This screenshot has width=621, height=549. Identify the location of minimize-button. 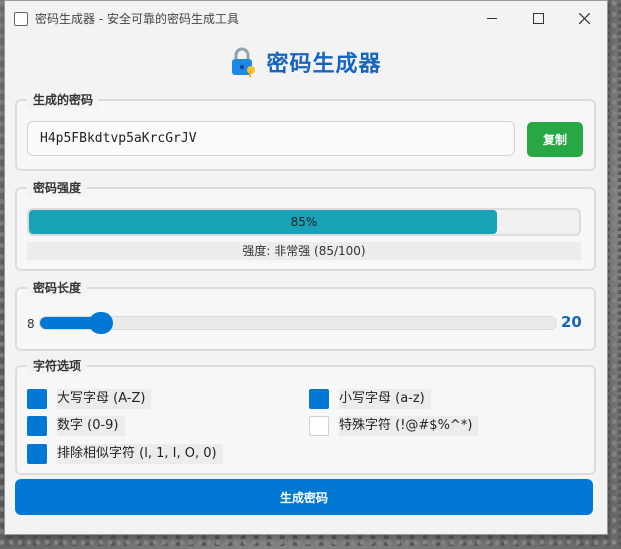
(492, 18).